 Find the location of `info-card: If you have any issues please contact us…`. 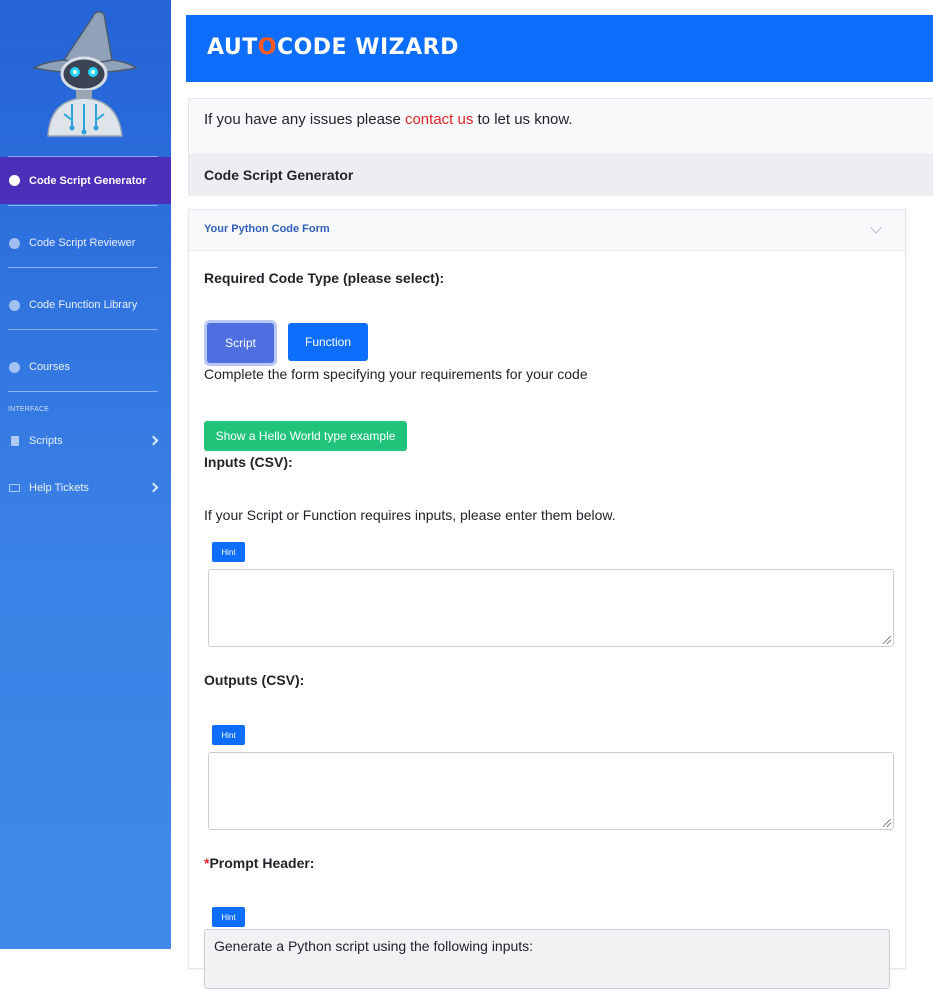

info-card: If you have any issues please contact us… is located at coordinates (560, 147).